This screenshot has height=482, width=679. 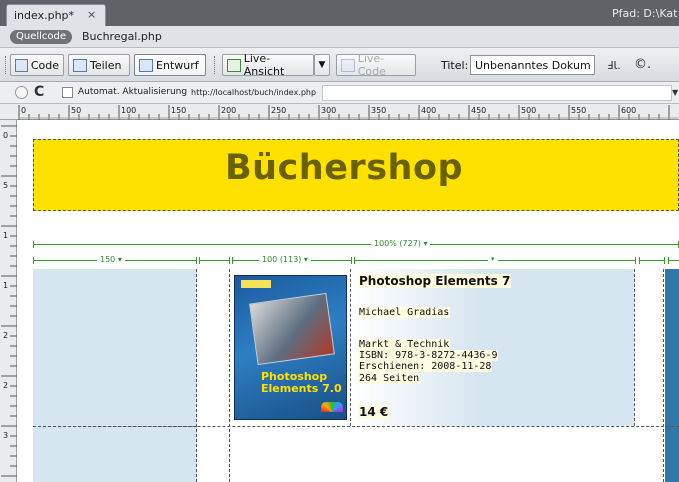 What do you see at coordinates (428, 110) in the screenshot?
I see `ruler-label: 400` at bounding box center [428, 110].